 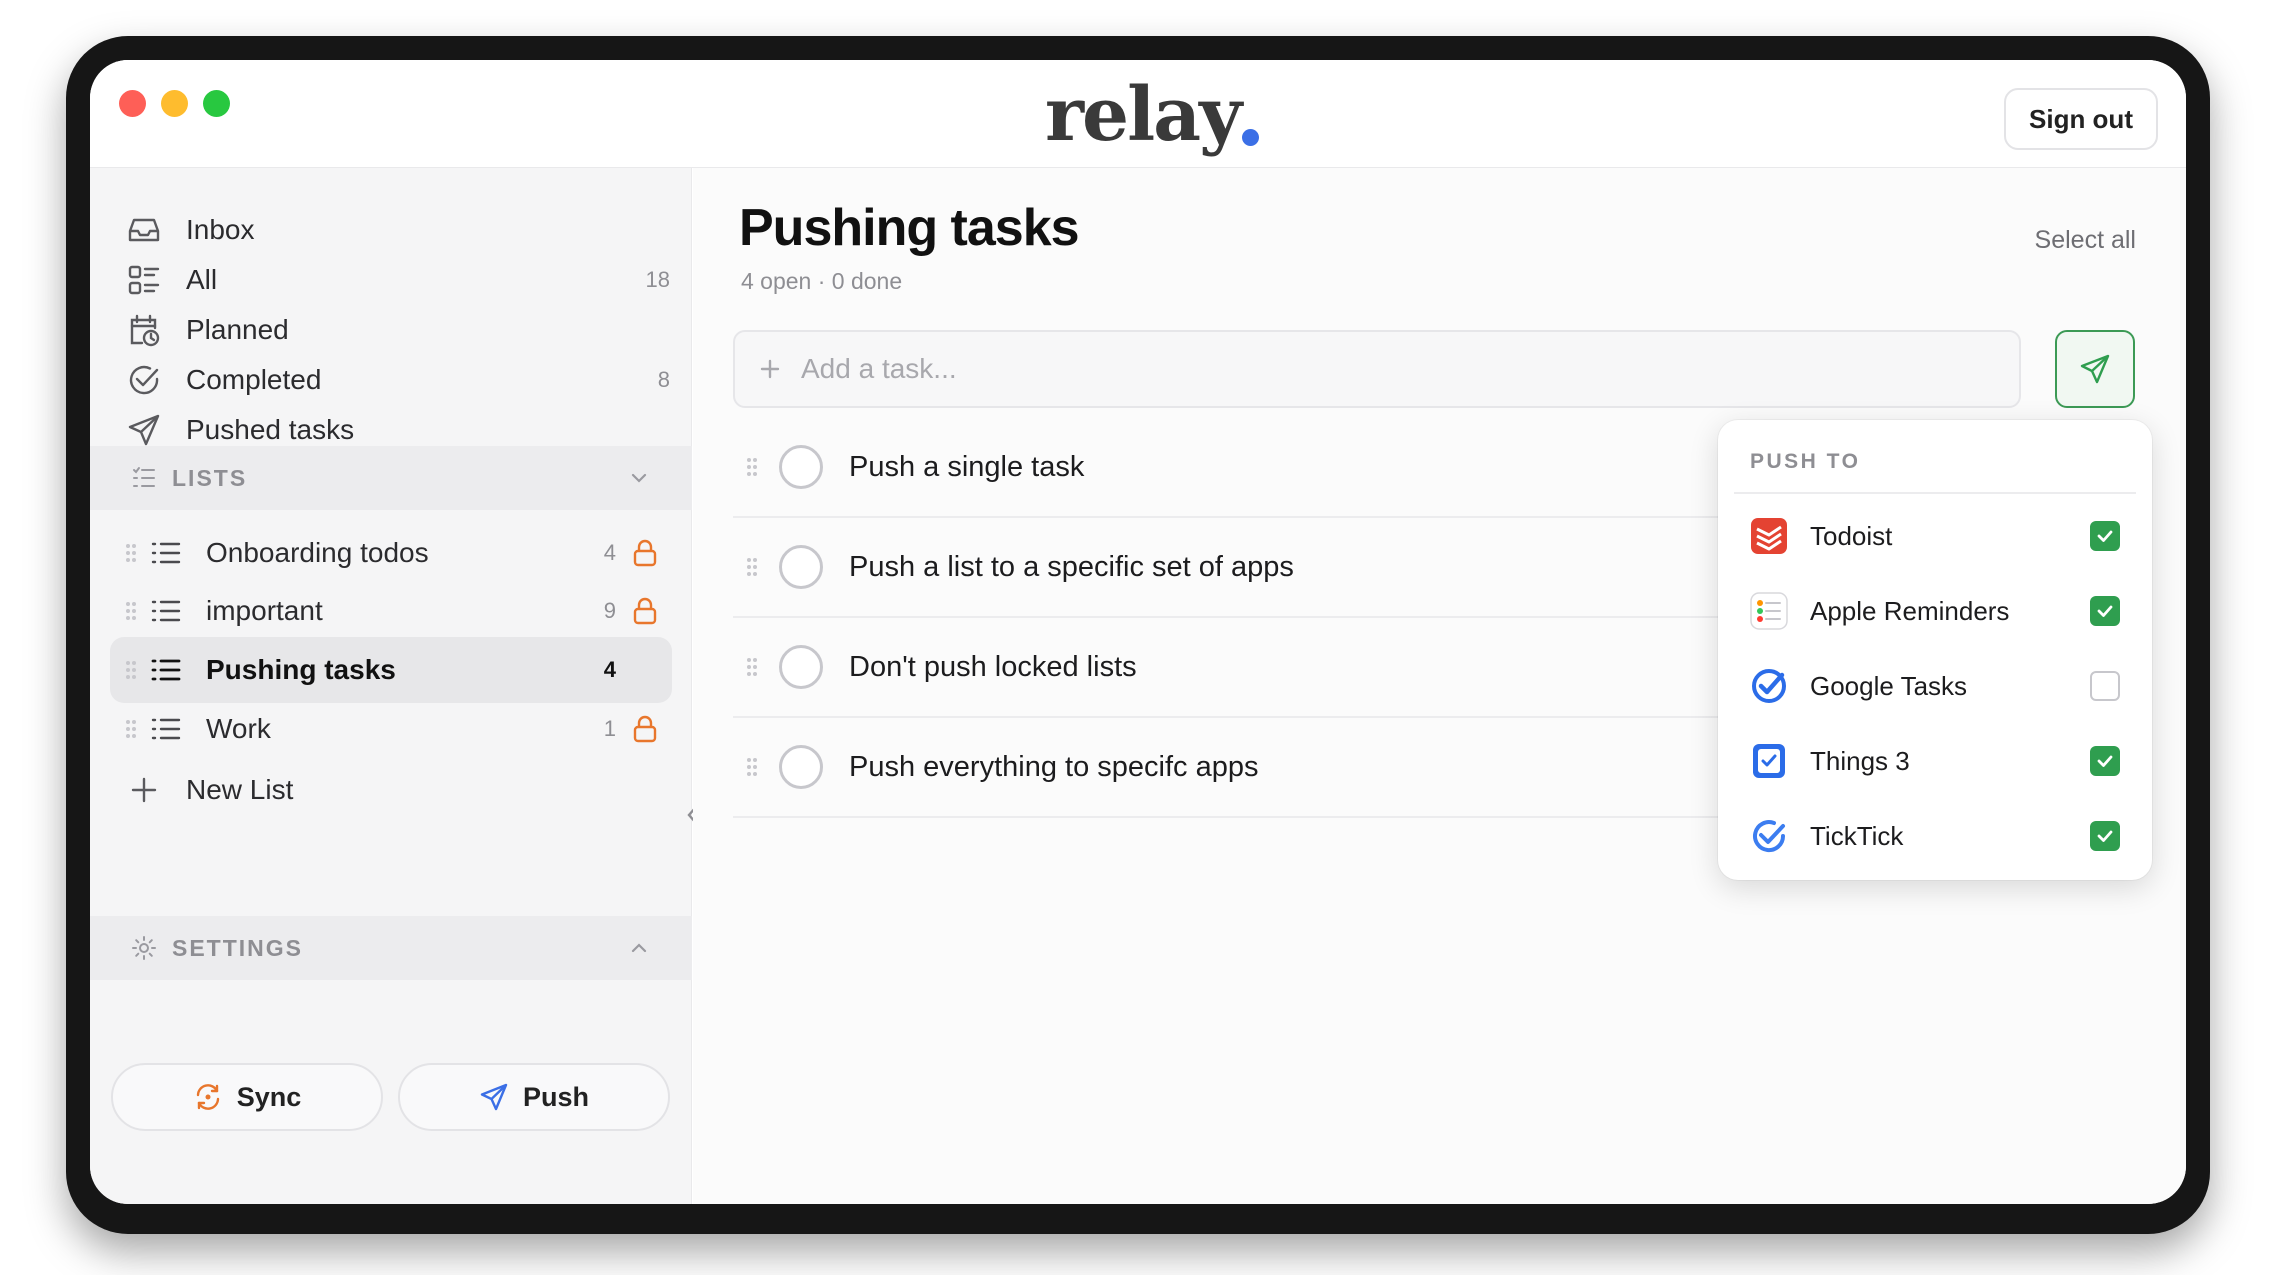 I want to click on sign-out-button: Sign out, so click(x=2081, y=119).